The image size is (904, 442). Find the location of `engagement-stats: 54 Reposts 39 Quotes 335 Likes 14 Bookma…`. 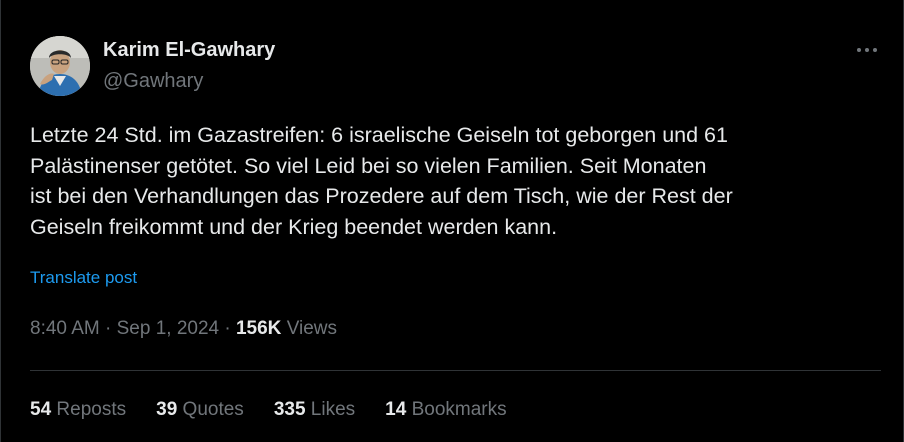

engagement-stats: 54 Reposts 39 Quotes 335 Likes 14 Bookma… is located at coordinates (283, 410).